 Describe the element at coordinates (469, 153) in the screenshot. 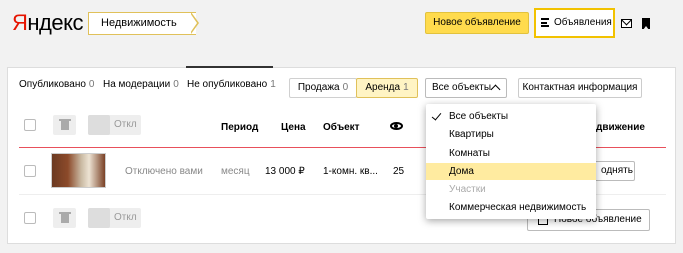

I see `option-label: Комнаты` at that location.